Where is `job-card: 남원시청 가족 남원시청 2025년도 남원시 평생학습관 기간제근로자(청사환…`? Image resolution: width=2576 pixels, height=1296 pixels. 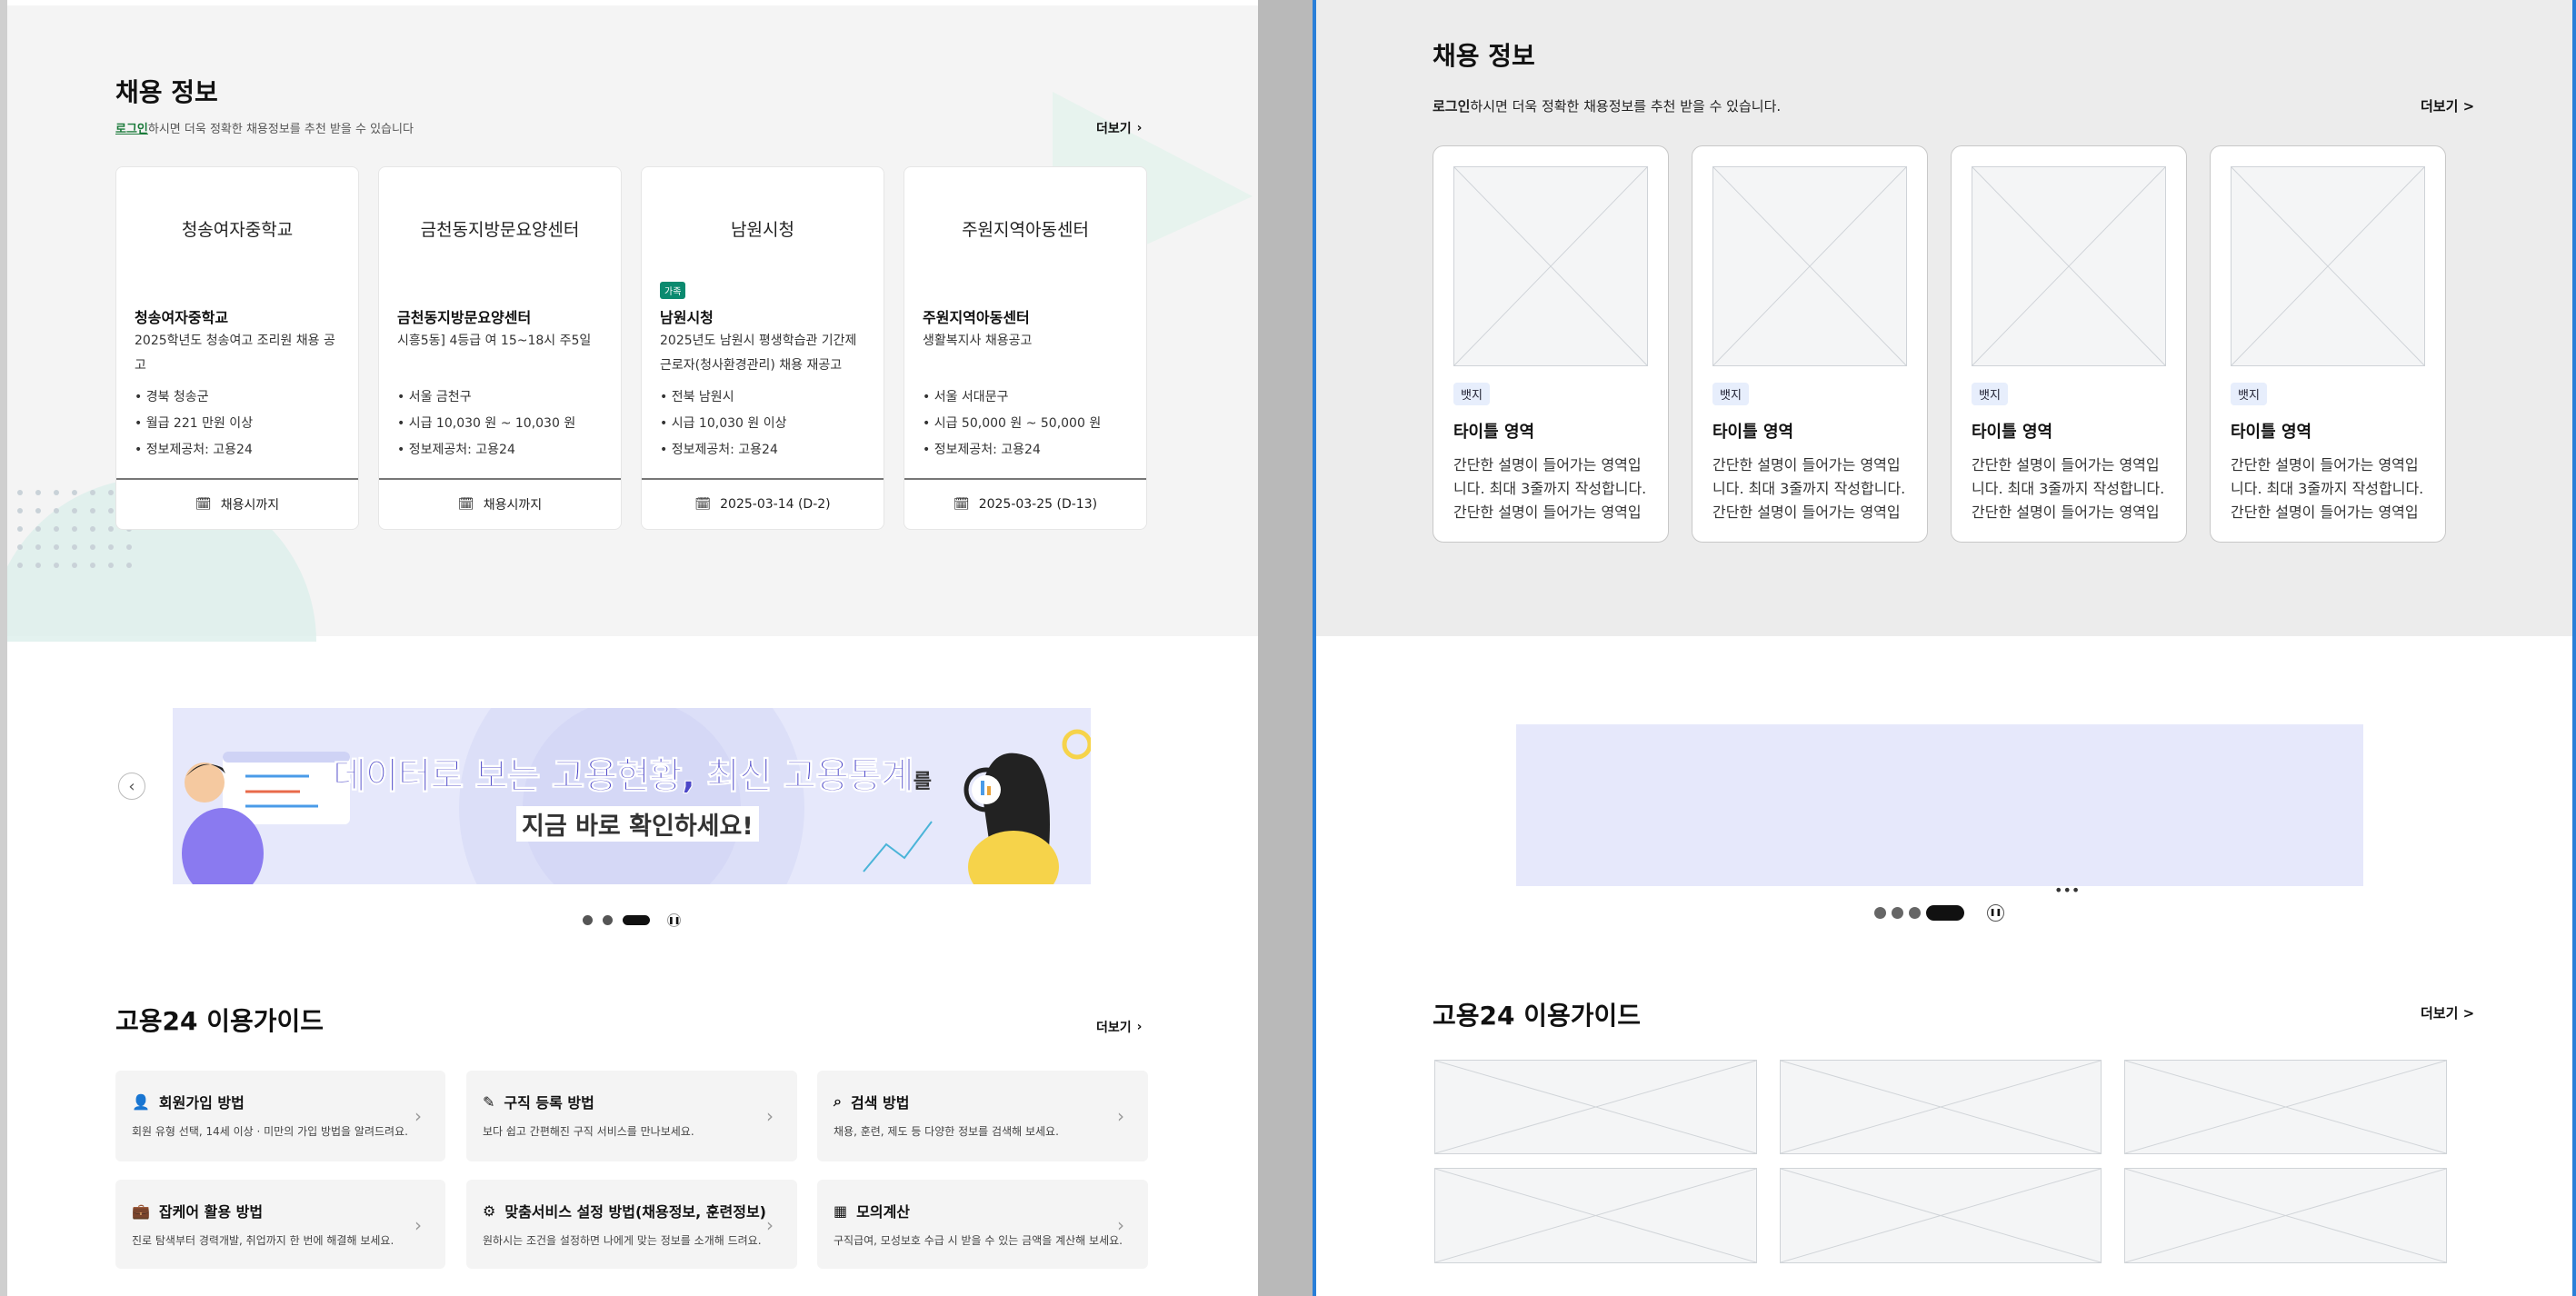
job-card: 남원시청 가족 남원시청 2025년도 남원시 평생학습관 기간제근로자(청사환… is located at coordinates (762, 348).